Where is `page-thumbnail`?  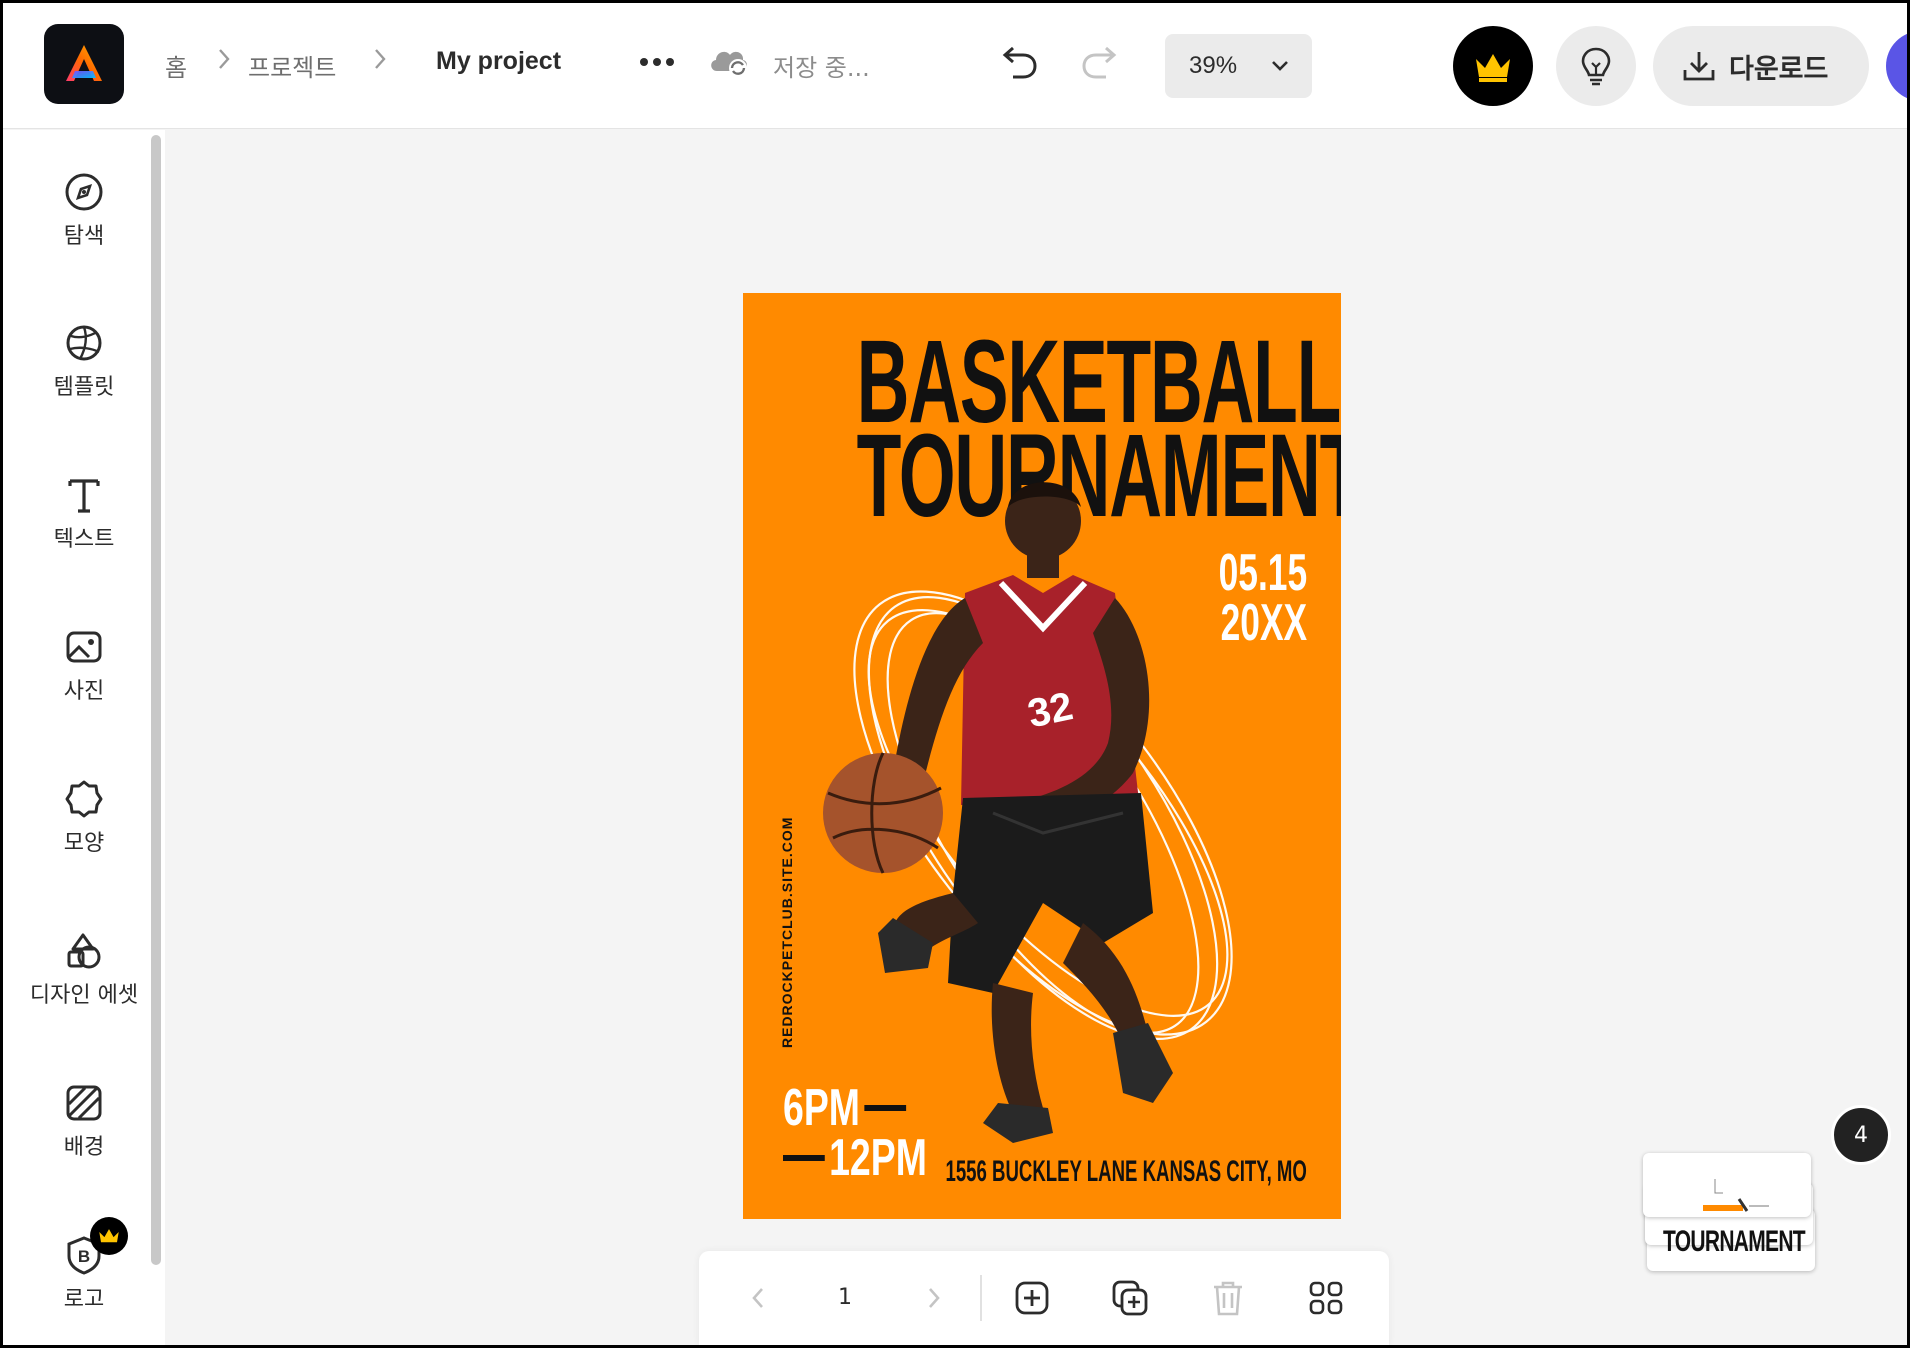
page-thumbnail is located at coordinates (1727, 1185).